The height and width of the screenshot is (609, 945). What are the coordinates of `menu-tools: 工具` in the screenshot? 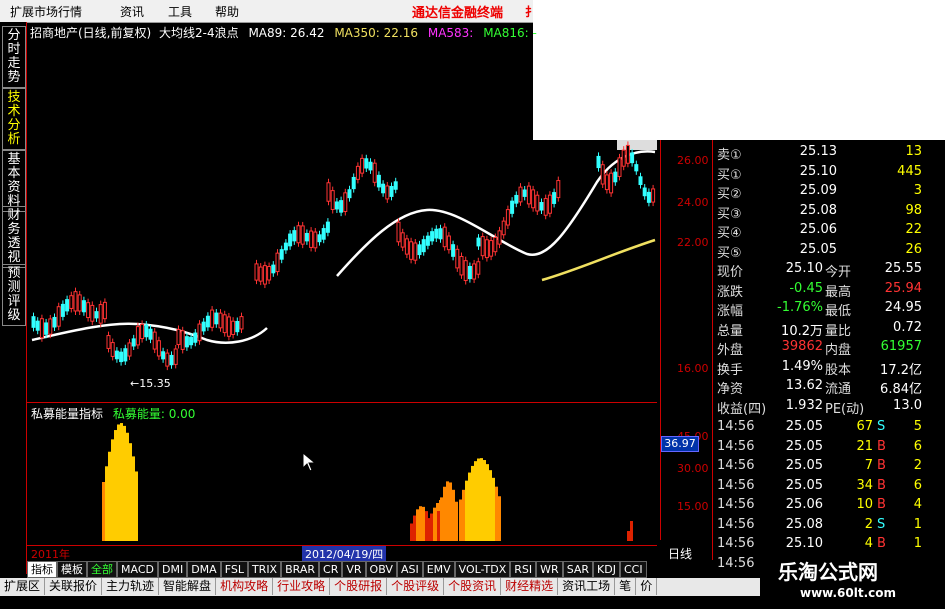 It's located at (180, 11).